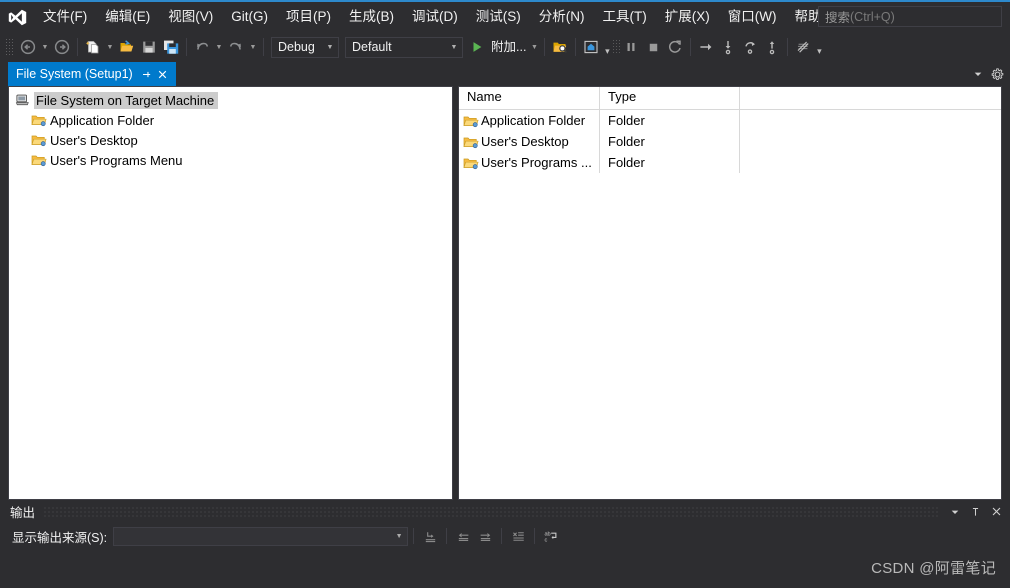  I want to click on stop-icon, so click(653, 47).